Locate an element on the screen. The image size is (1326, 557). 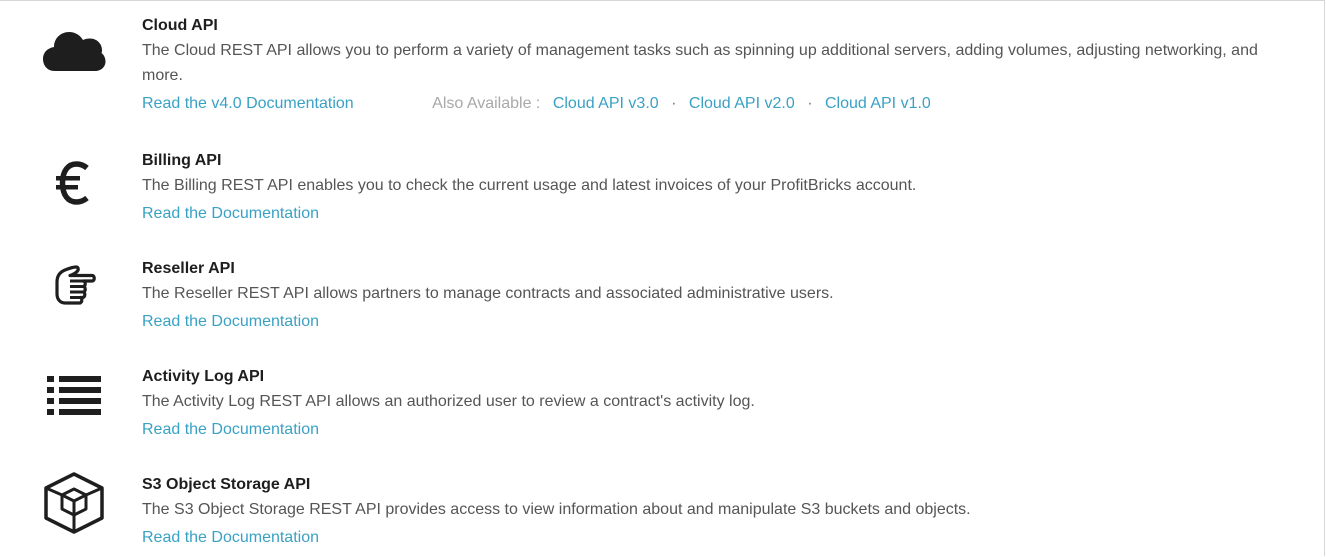
cloud-api-v3-link: Cloud API v3.0 is located at coordinates (606, 103).